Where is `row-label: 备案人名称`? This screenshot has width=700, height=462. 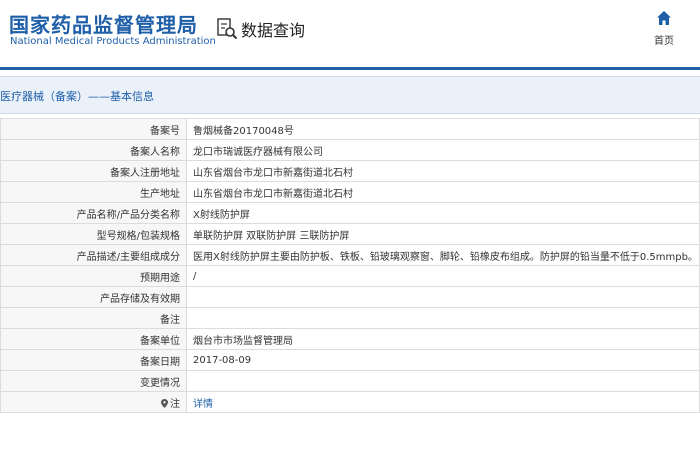 row-label: 备案人名称 is located at coordinates (93, 150).